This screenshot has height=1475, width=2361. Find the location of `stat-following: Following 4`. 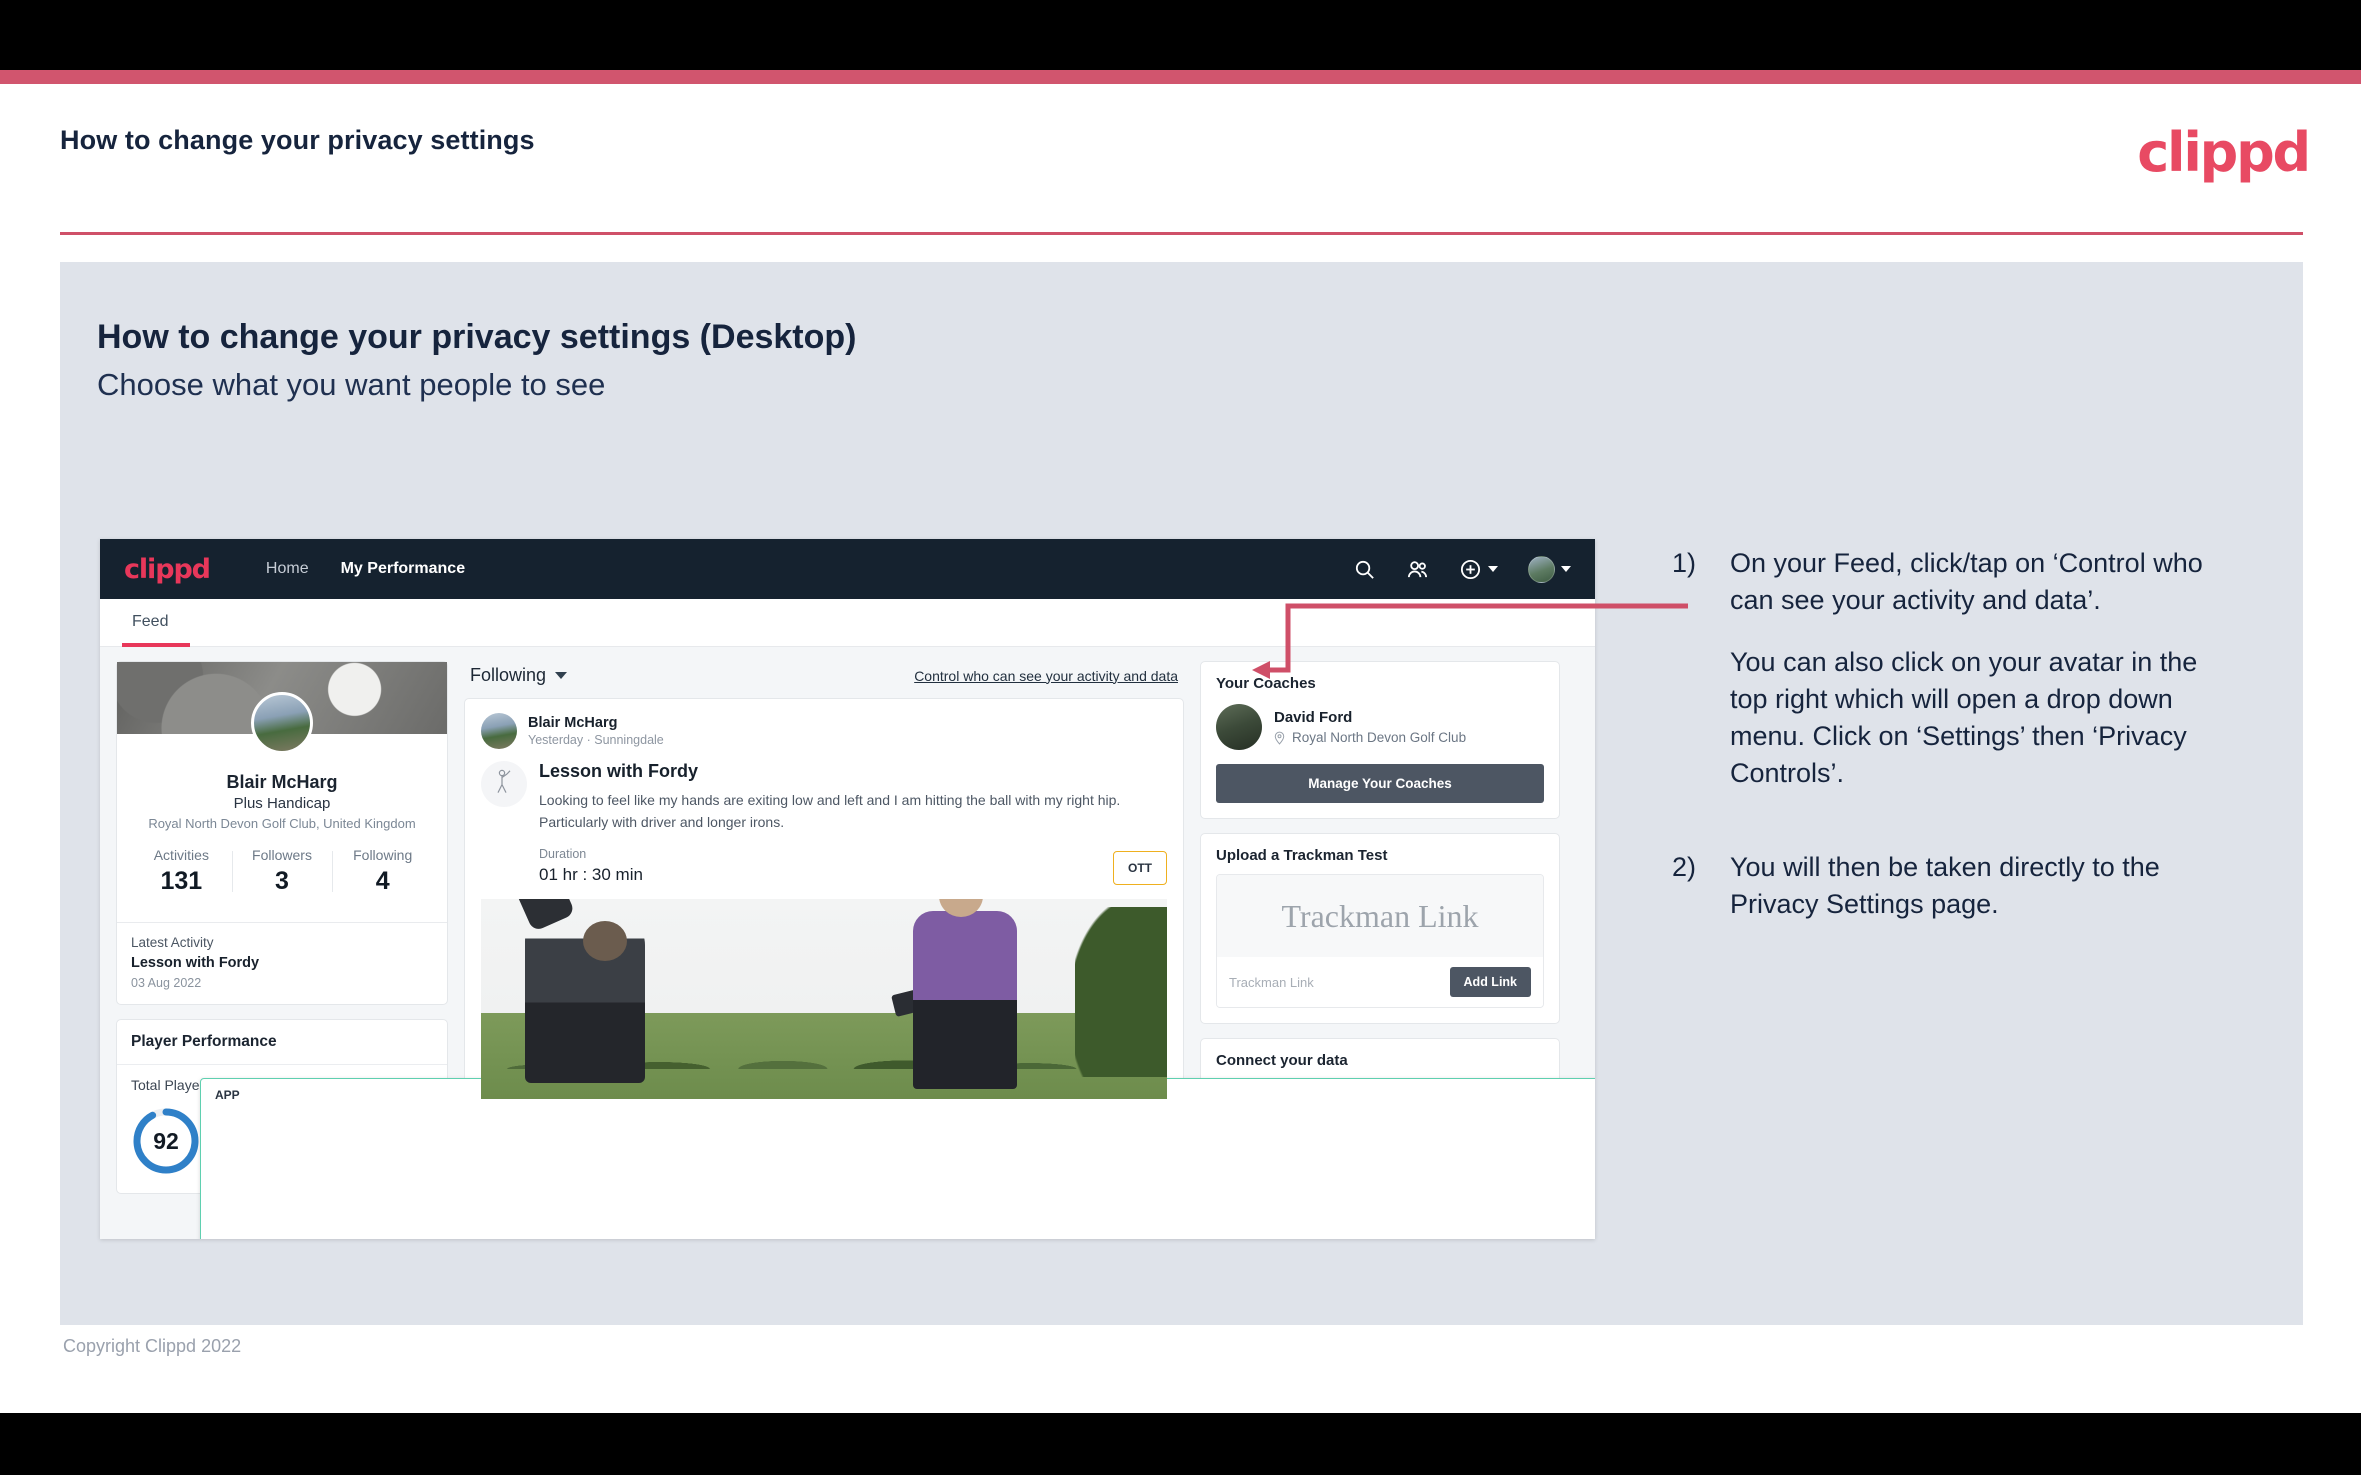

stat-following: Following 4 is located at coordinates (382, 871).